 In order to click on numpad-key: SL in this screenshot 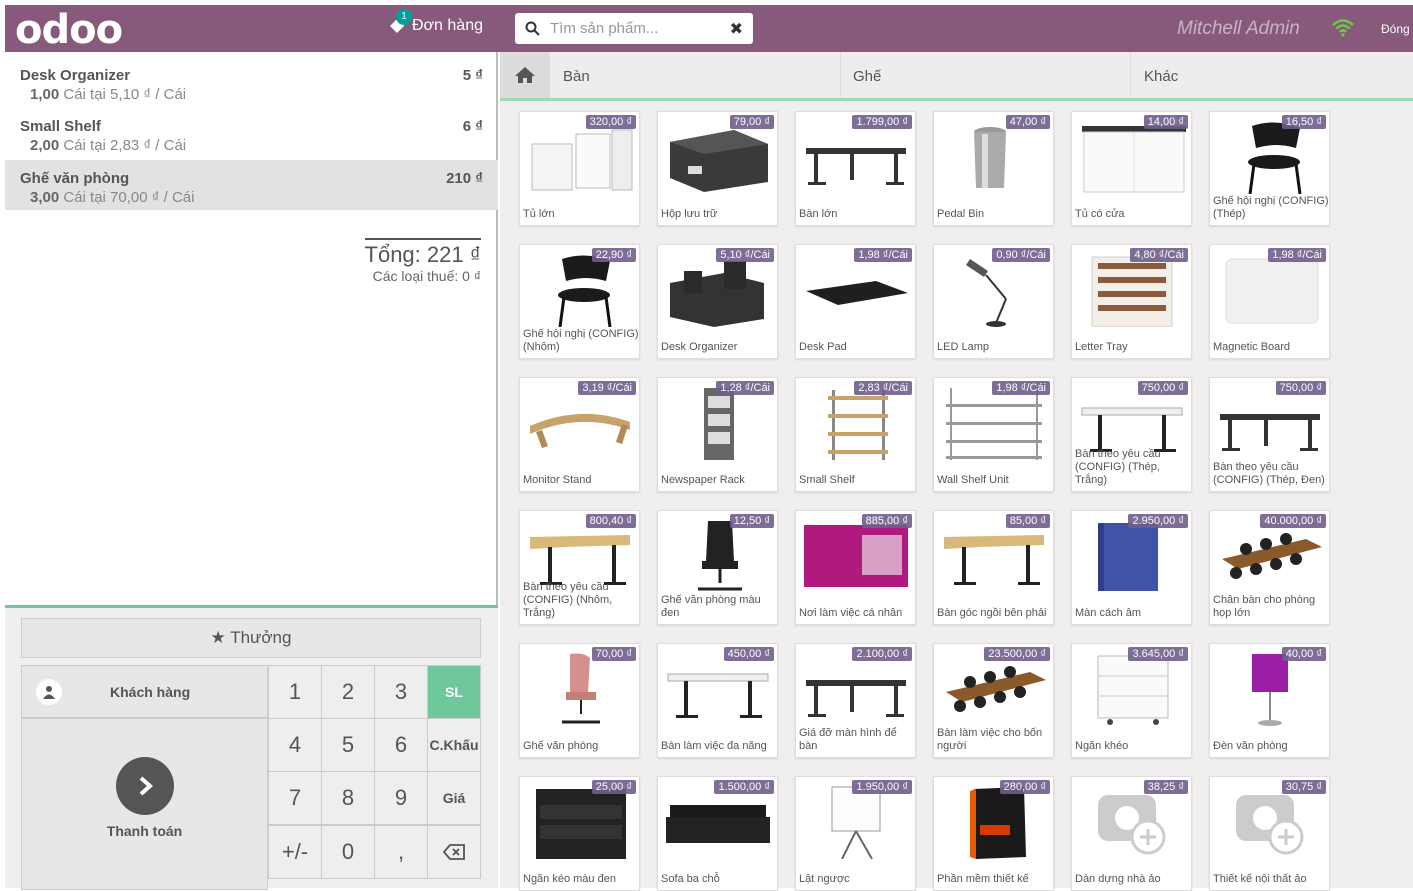, I will do `click(454, 692)`.